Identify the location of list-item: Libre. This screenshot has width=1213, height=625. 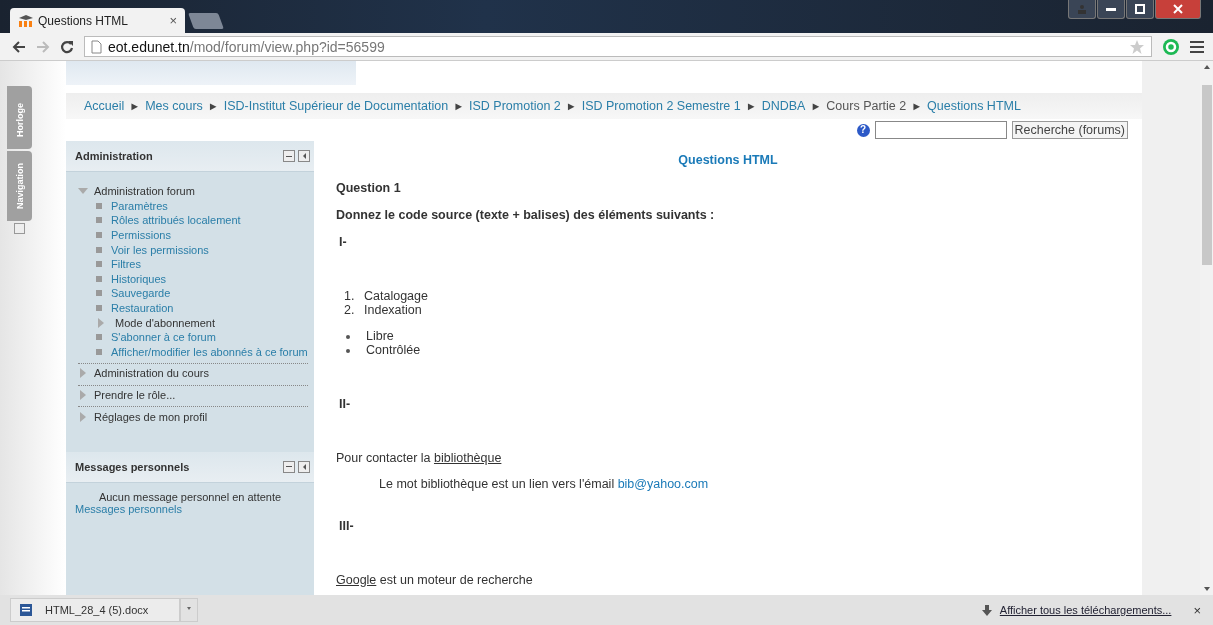
(380, 336).